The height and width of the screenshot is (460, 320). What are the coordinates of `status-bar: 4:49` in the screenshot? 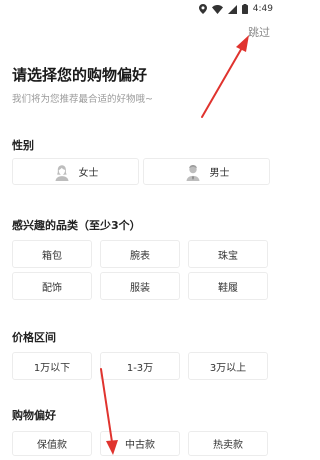 It's located at (140, 9).